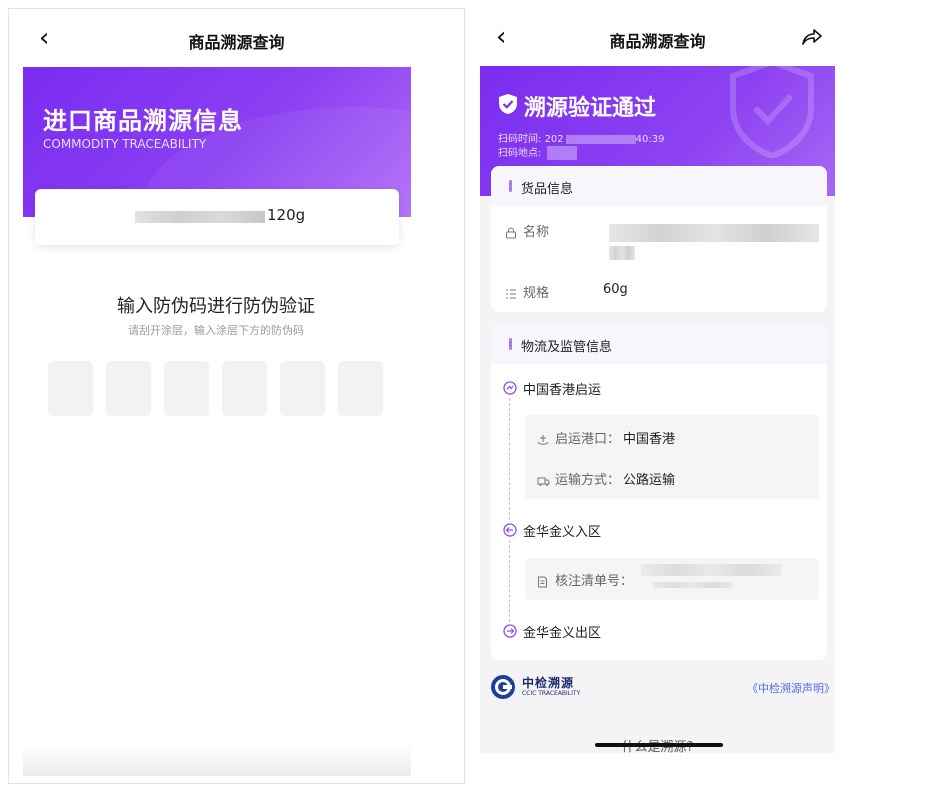 This screenshot has width=946, height=787. Describe the element at coordinates (588, 439) in the screenshot. I see `departure-port-label: 启运港口：` at that location.